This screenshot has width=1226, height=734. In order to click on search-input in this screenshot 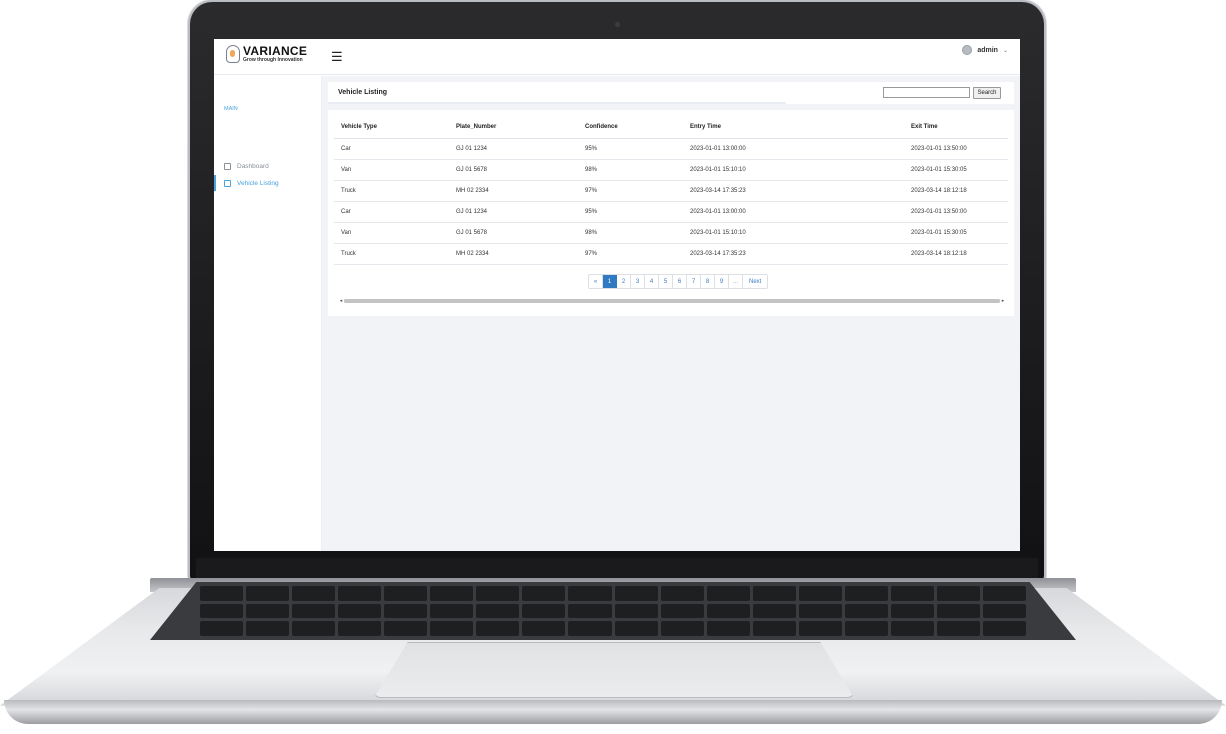, I will do `click(926, 92)`.